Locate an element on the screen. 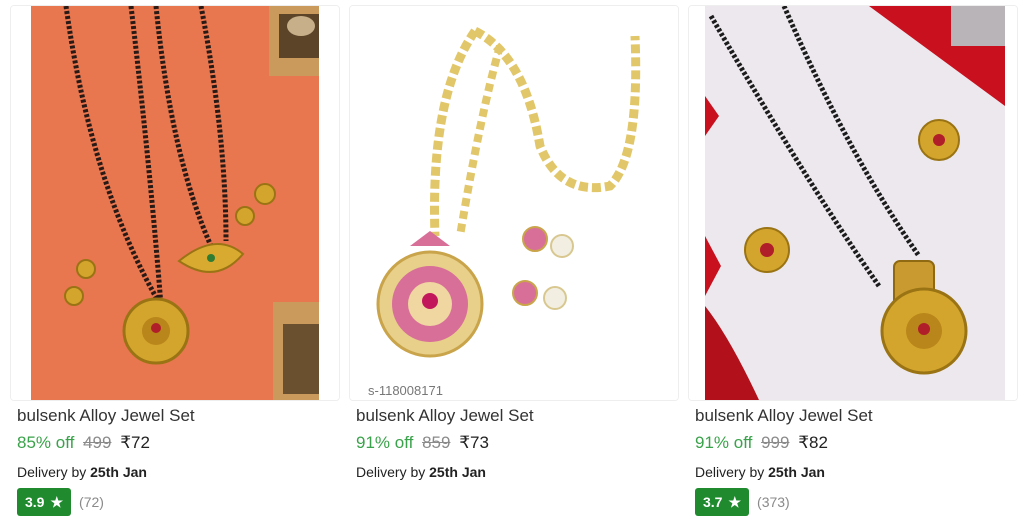 This screenshot has width=1022, height=527. image-watermark: s-118008171 is located at coordinates (405, 390).